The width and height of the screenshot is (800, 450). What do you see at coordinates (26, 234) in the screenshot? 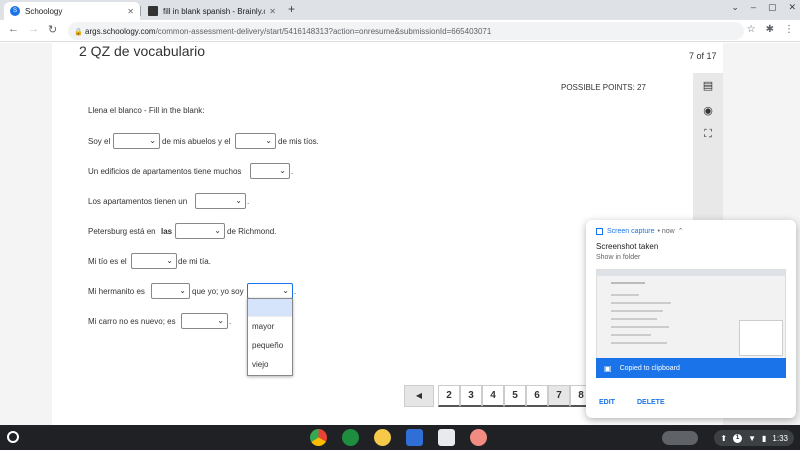
I see `left-gutter` at bounding box center [26, 234].